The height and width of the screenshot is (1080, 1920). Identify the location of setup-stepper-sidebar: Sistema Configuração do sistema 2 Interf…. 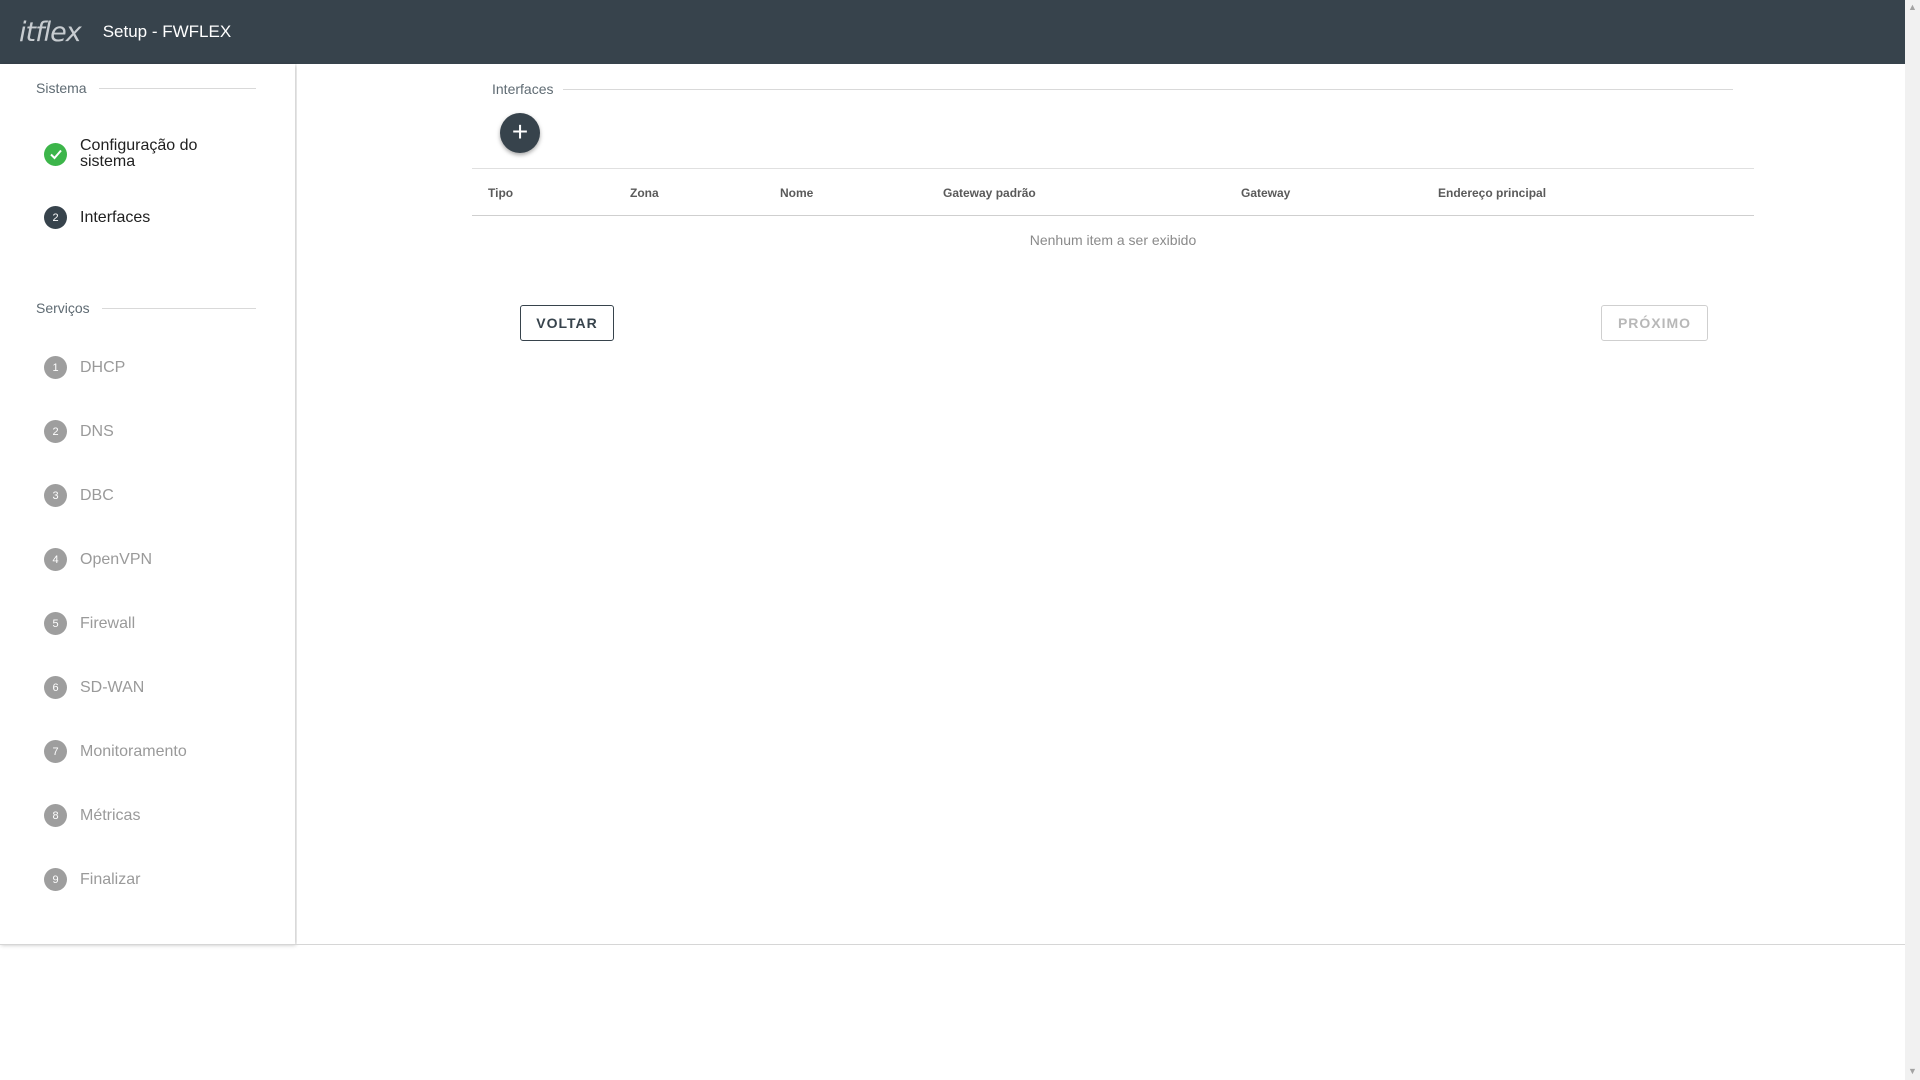
(147, 504).